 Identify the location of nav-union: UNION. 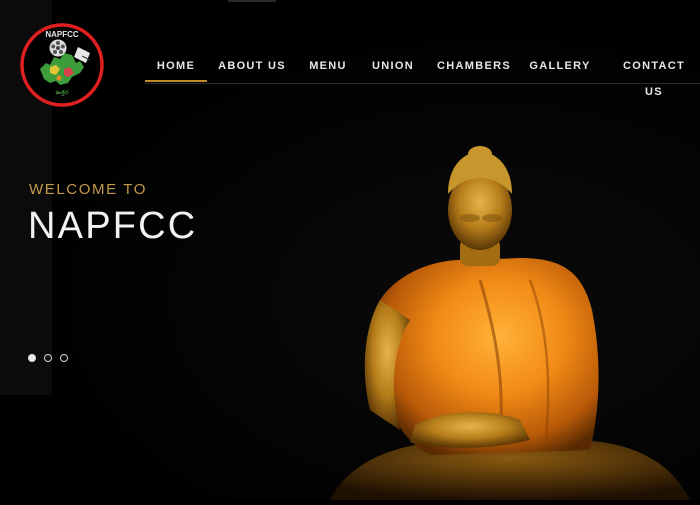
(393, 67).